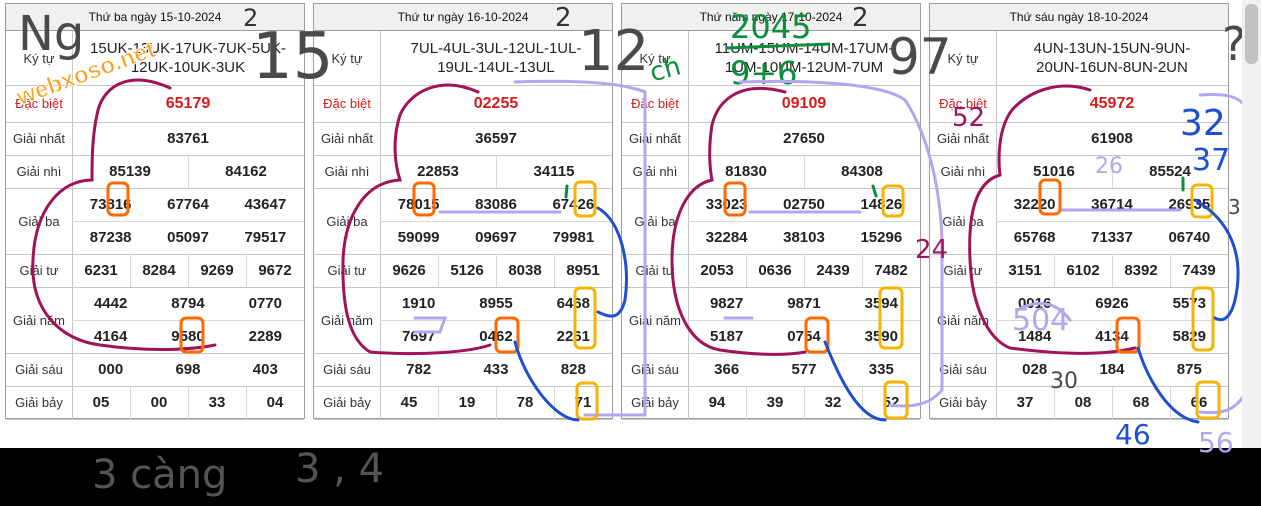 The height and width of the screenshot is (506, 1261). What do you see at coordinates (51, 34) in the screenshot?
I see `hand-ng: Ng` at bounding box center [51, 34].